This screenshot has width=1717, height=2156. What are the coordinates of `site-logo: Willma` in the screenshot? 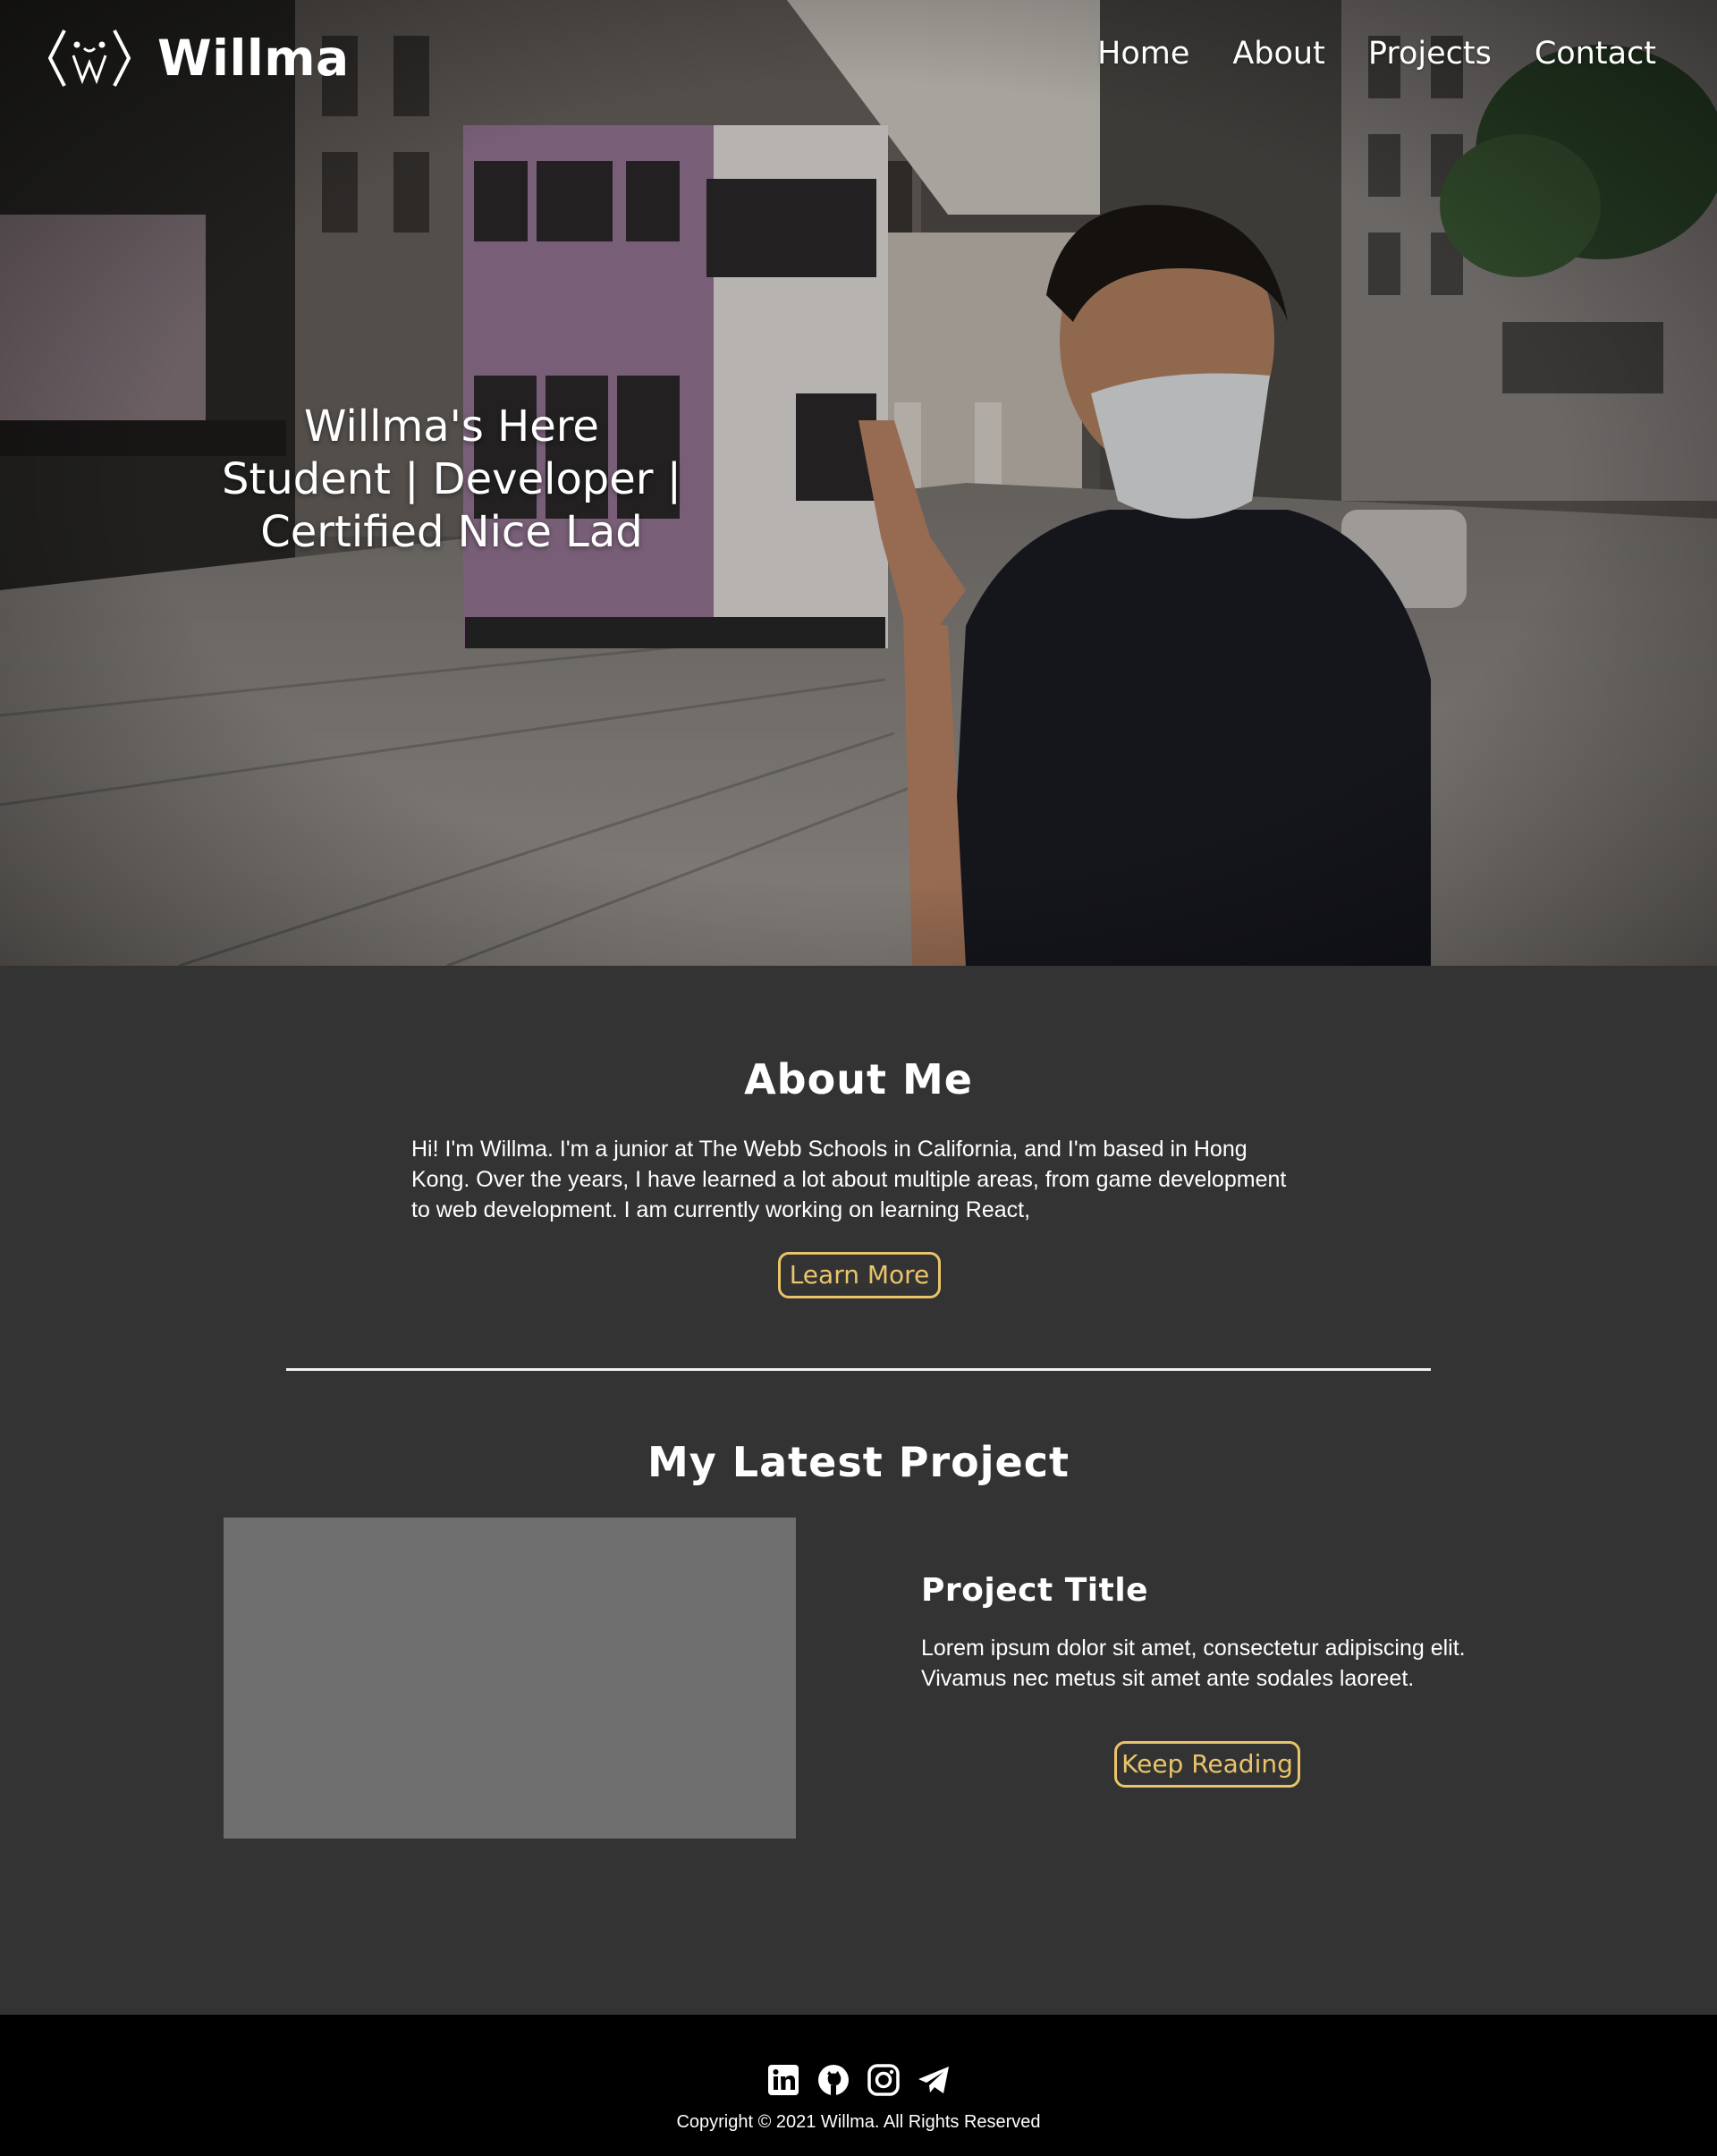 It's located at (199, 58).